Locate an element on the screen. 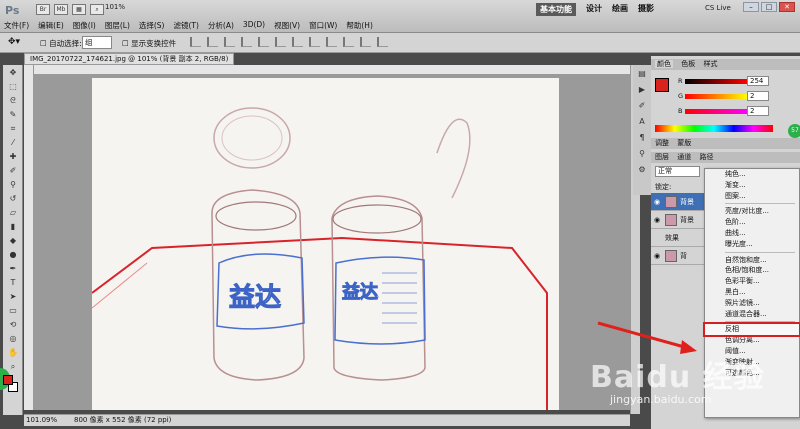  align-right-icon is located at coordinates (280, 42).